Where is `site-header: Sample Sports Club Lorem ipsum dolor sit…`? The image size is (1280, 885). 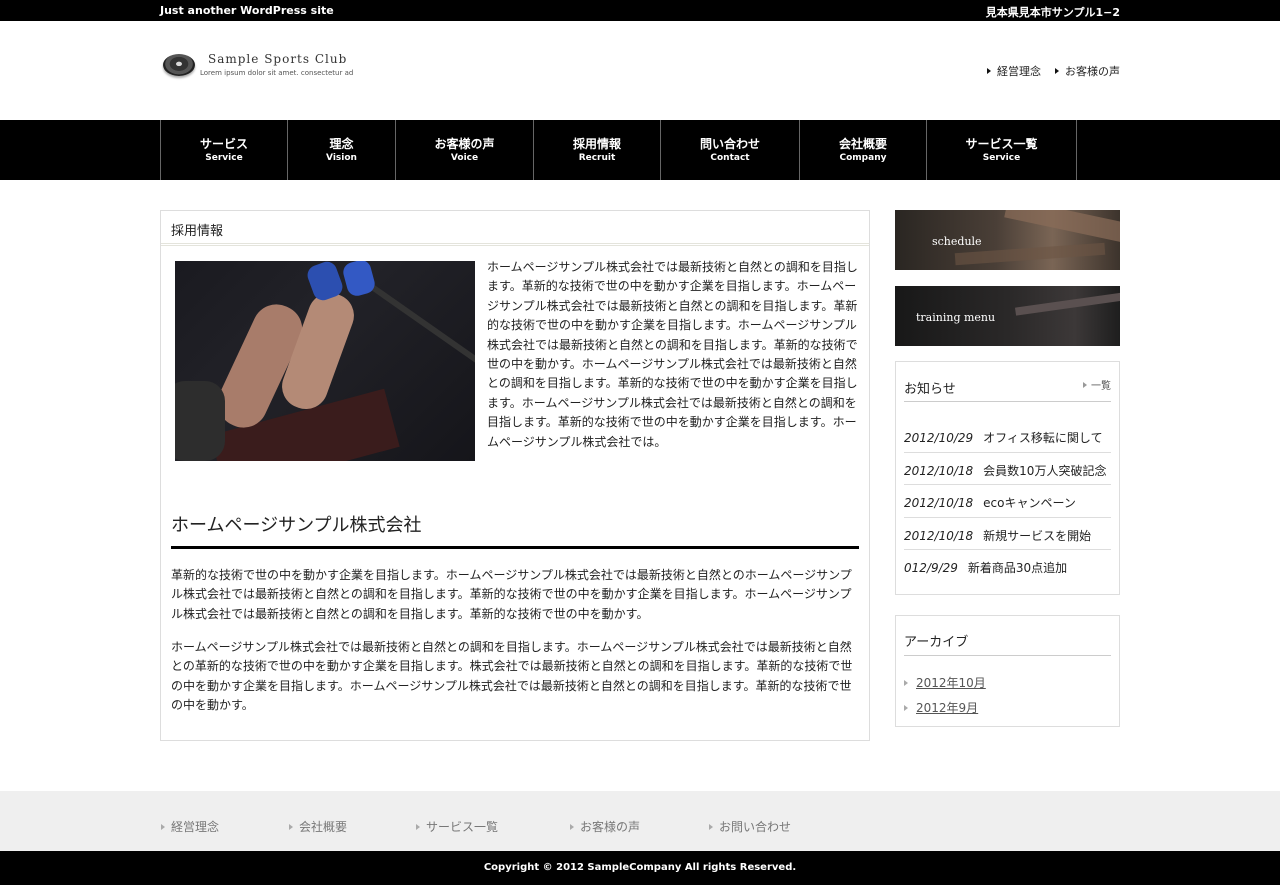 site-header: Sample Sports Club Lorem ipsum dolor sit… is located at coordinates (640, 70).